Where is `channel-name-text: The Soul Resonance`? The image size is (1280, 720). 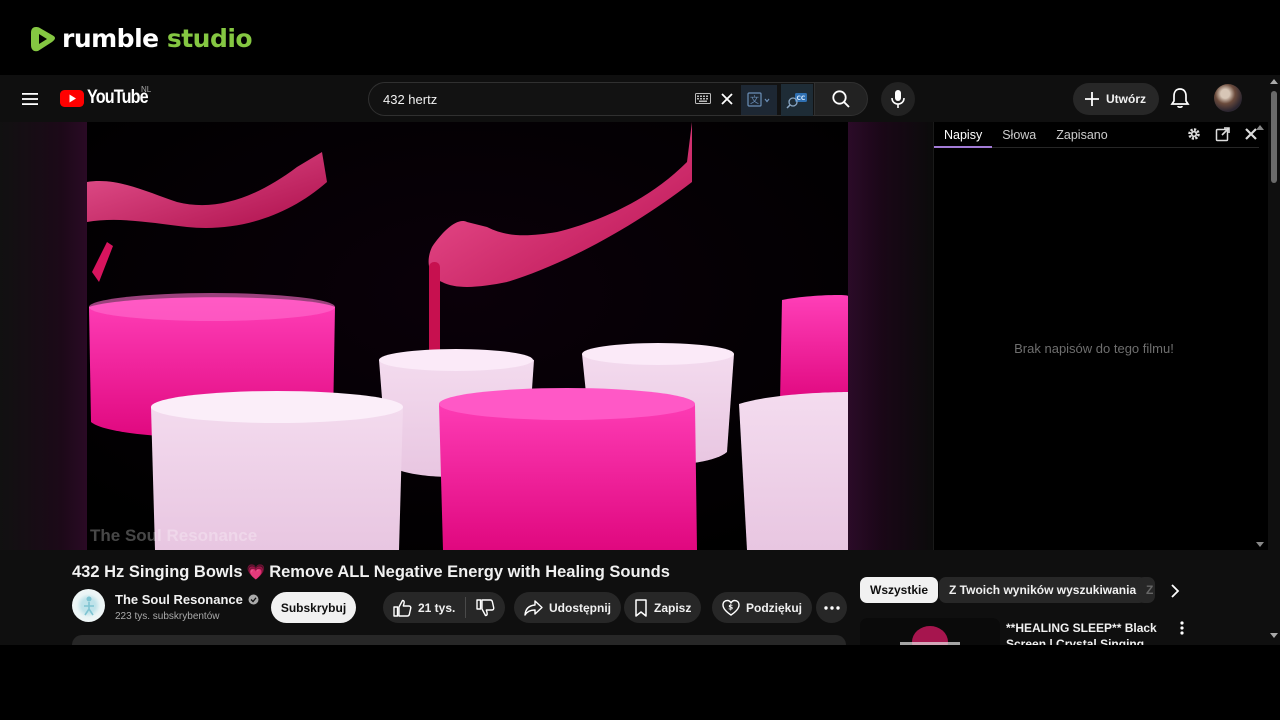
channel-name-text: The Soul Resonance is located at coordinates (179, 599).